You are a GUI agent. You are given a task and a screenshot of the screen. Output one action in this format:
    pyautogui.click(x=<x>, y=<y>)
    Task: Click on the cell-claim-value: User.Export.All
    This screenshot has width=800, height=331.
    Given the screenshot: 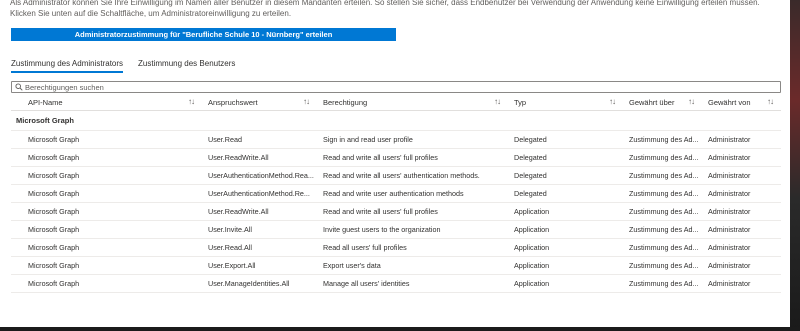 What is the action you would take?
    pyautogui.click(x=232, y=265)
    